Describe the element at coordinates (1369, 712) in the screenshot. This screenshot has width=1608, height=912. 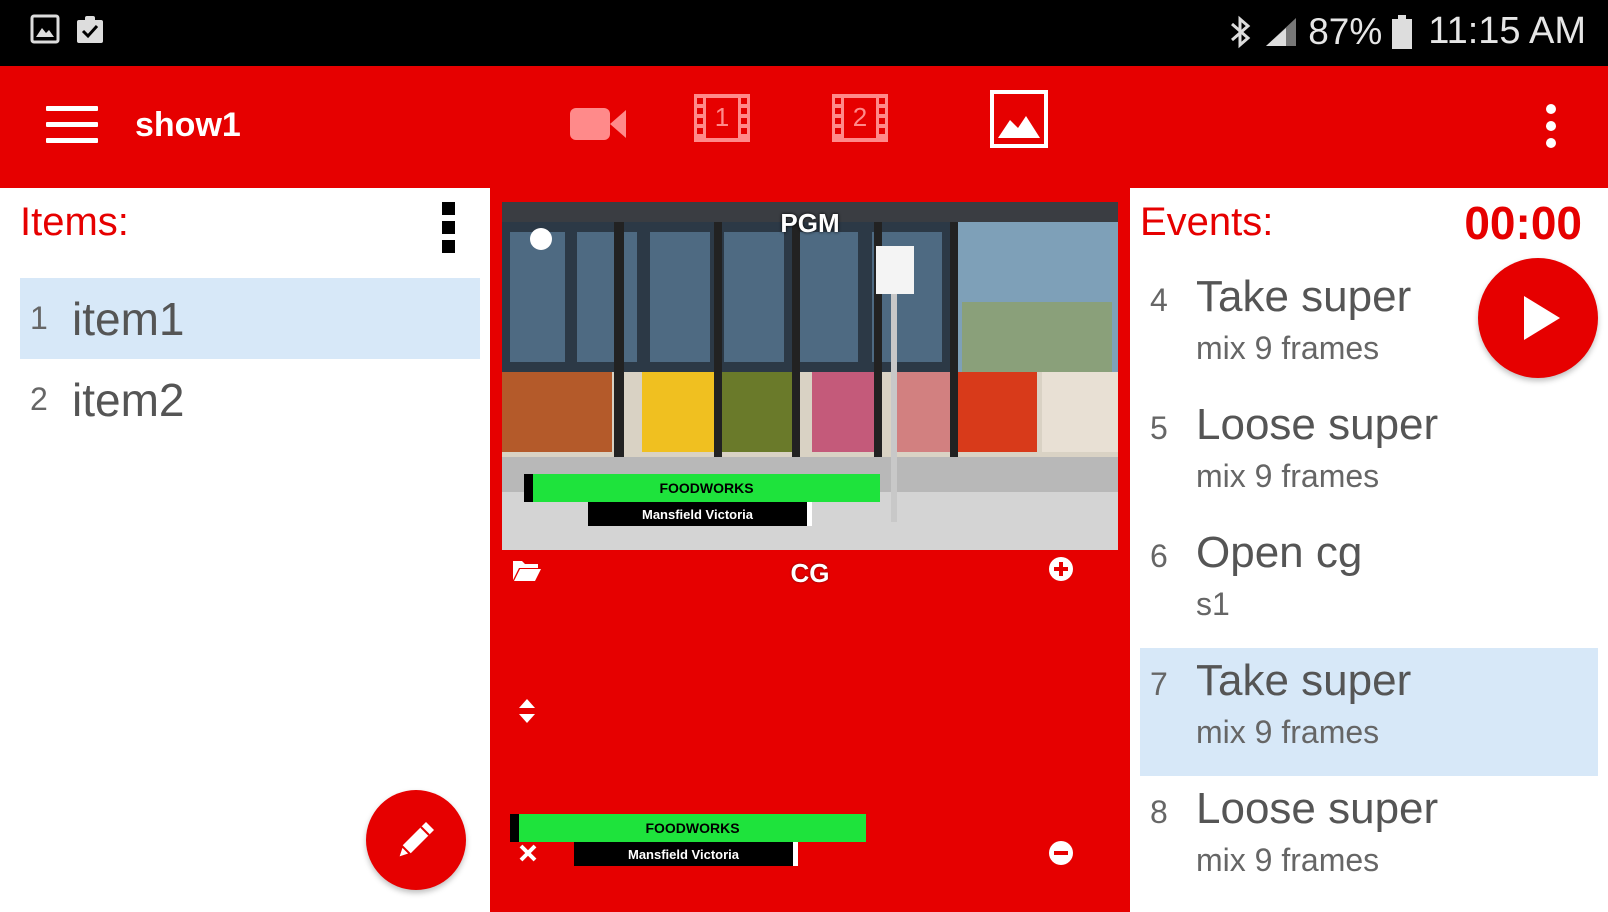
I see `event-item: 7 Take super mix 9 frames` at that location.